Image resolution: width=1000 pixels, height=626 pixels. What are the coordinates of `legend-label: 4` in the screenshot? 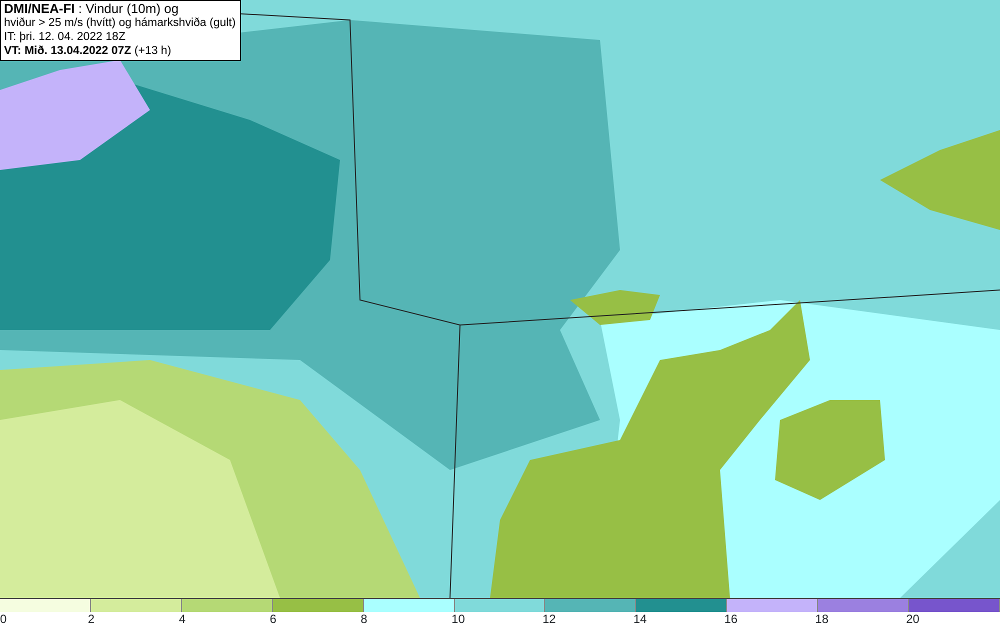 It's located at (182, 619).